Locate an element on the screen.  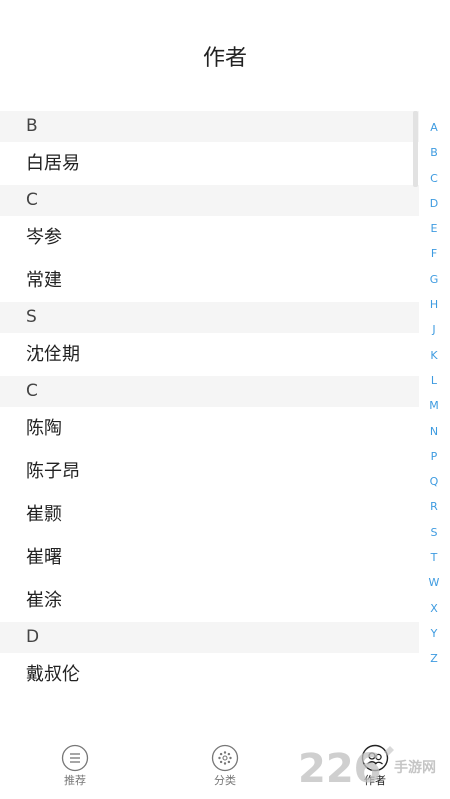
index-letter-k: K is located at coordinates (434, 355).